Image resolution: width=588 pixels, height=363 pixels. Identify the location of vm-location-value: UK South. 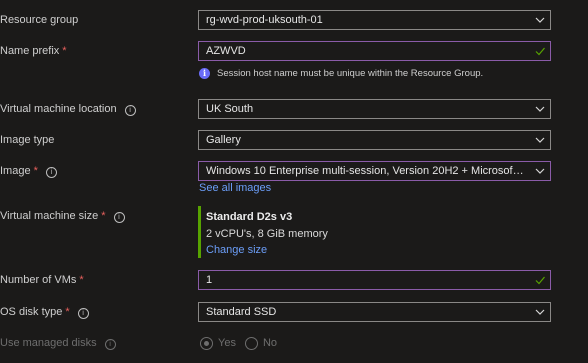
(230, 109).